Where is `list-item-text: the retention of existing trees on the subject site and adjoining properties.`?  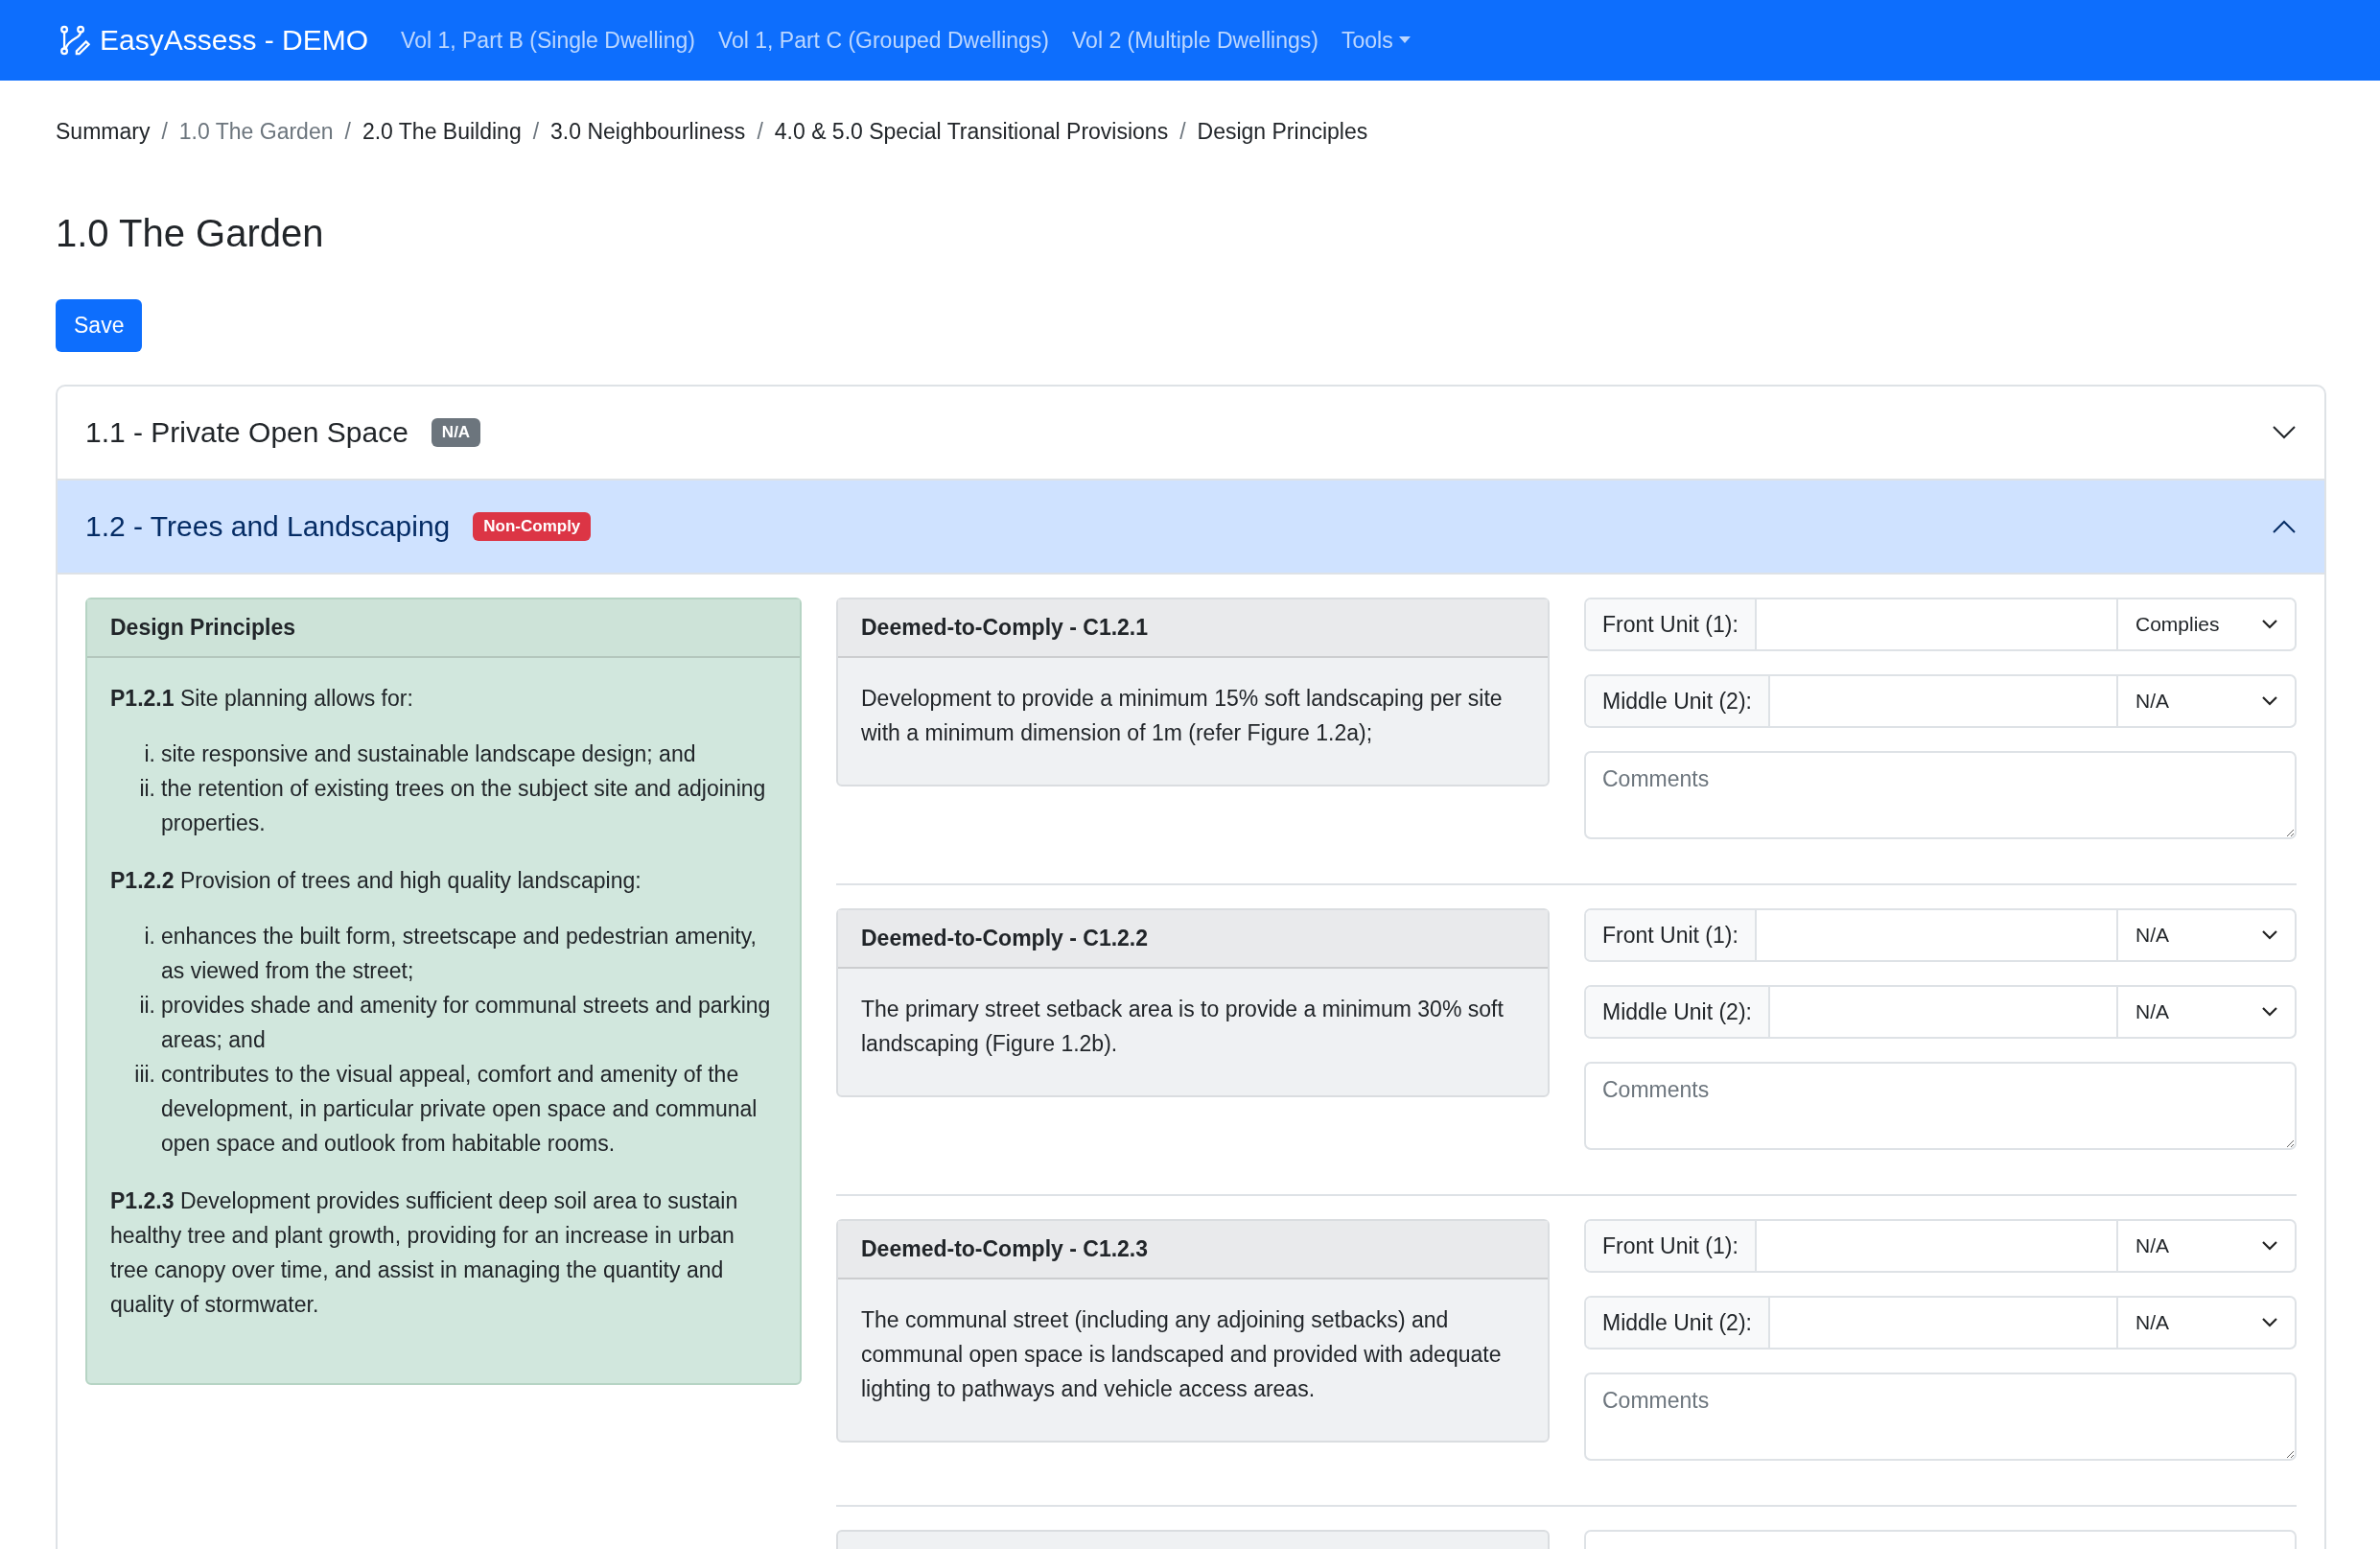
list-item-text: the retention of existing trees on the subject site and adjoining properties. is located at coordinates (464, 806).